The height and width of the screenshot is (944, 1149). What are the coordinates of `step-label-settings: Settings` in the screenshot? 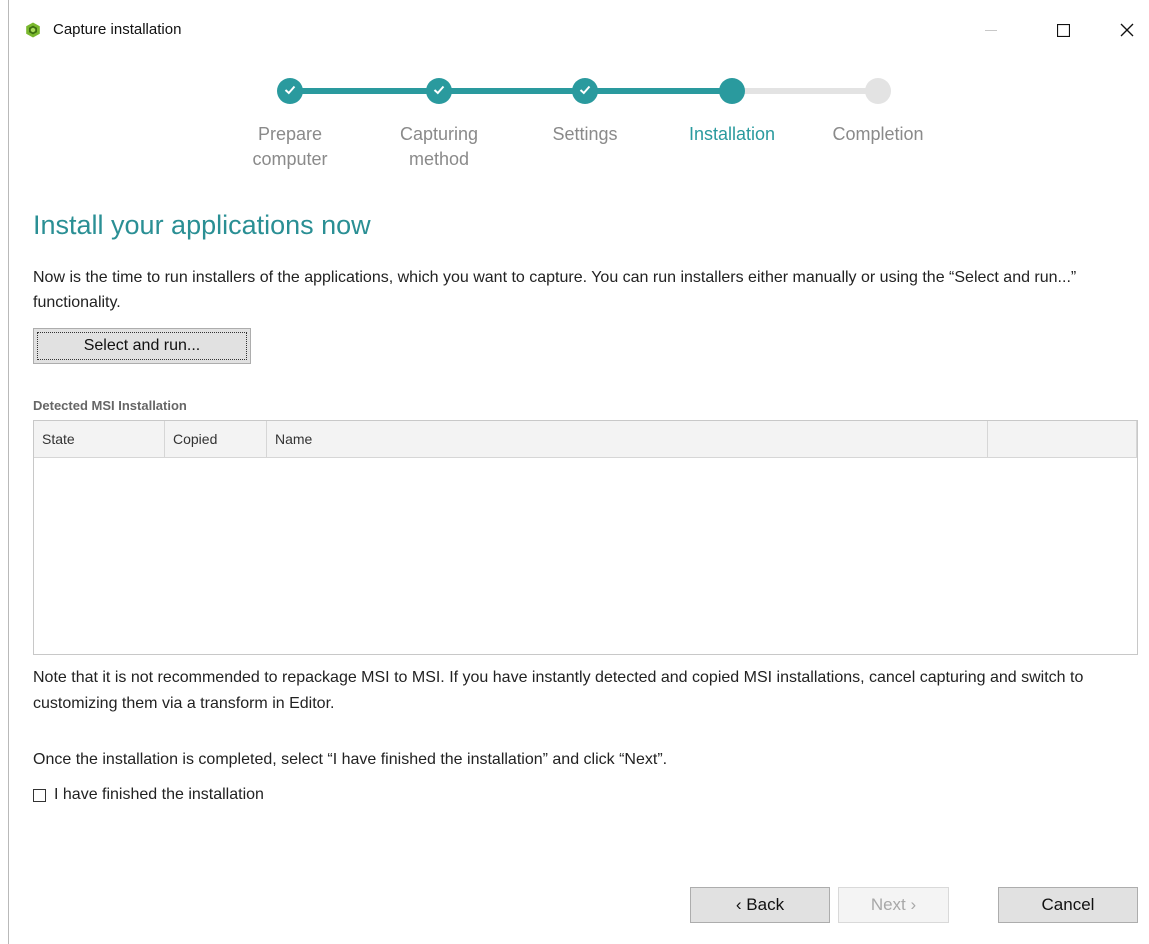 It's located at (585, 134).